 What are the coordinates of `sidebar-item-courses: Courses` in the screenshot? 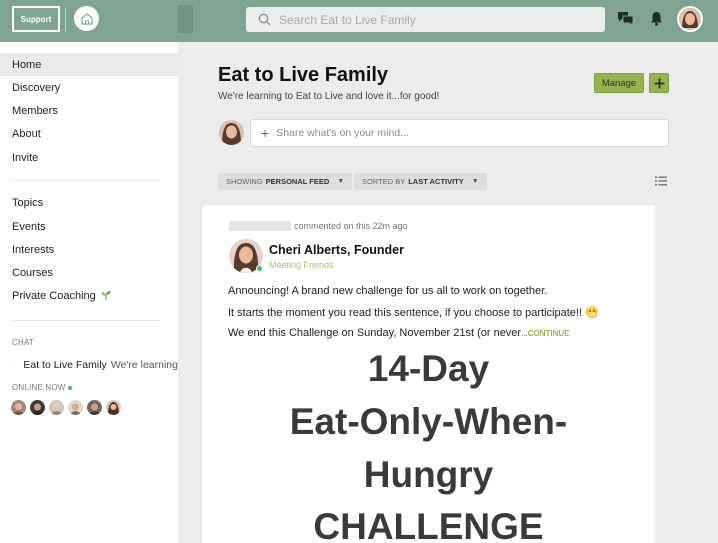 It's located at (89, 272).